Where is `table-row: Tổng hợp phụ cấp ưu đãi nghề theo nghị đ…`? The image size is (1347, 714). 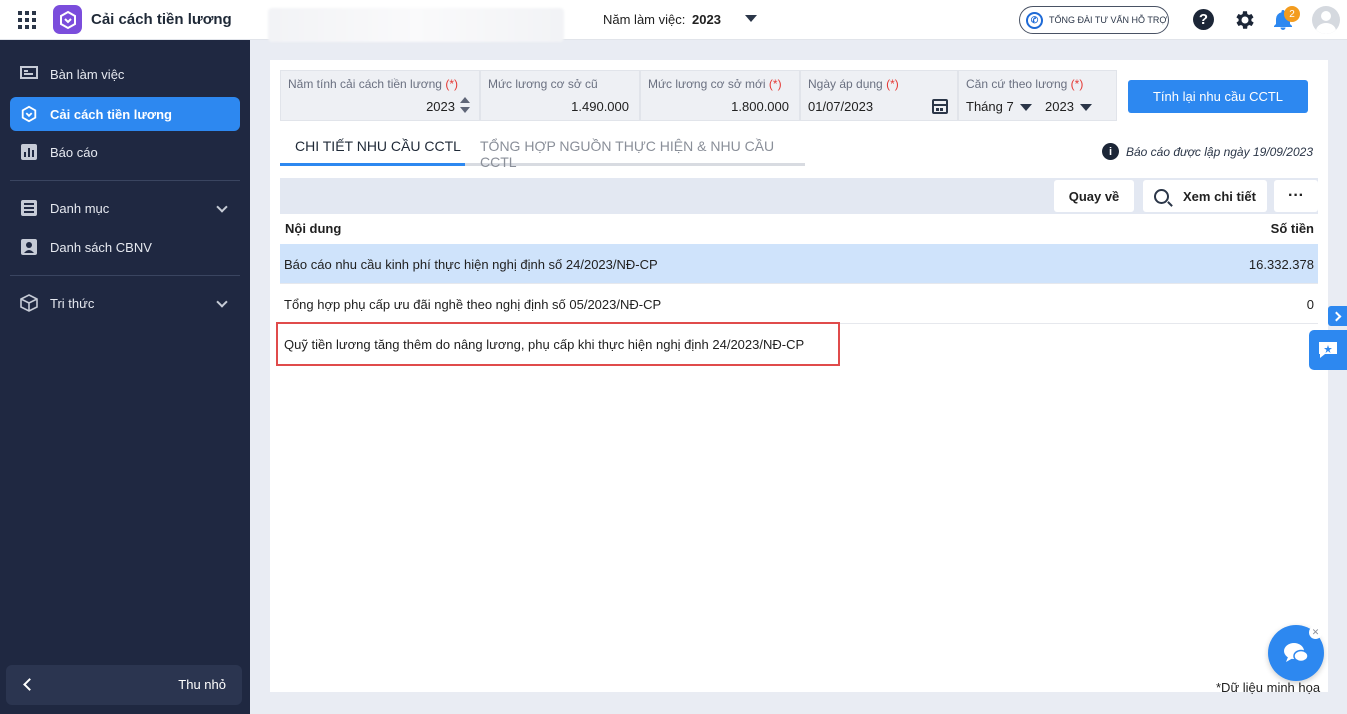
table-row: Tổng hợp phụ cấp ưu đãi nghề theo nghị đ… is located at coordinates (799, 304).